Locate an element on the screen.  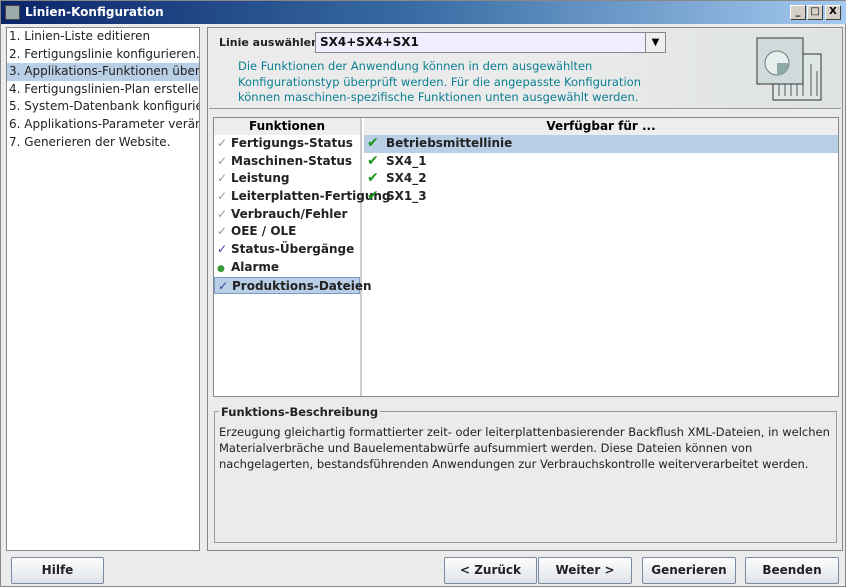
function-label: Alarme is located at coordinates (255, 266).